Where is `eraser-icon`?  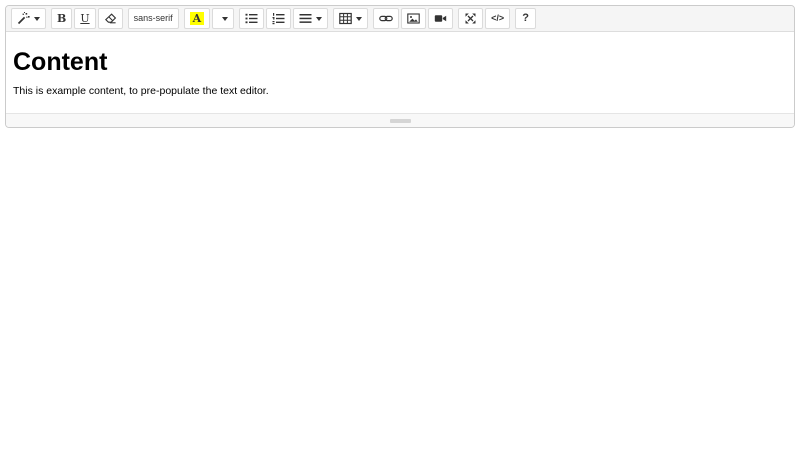 eraser-icon is located at coordinates (110, 18).